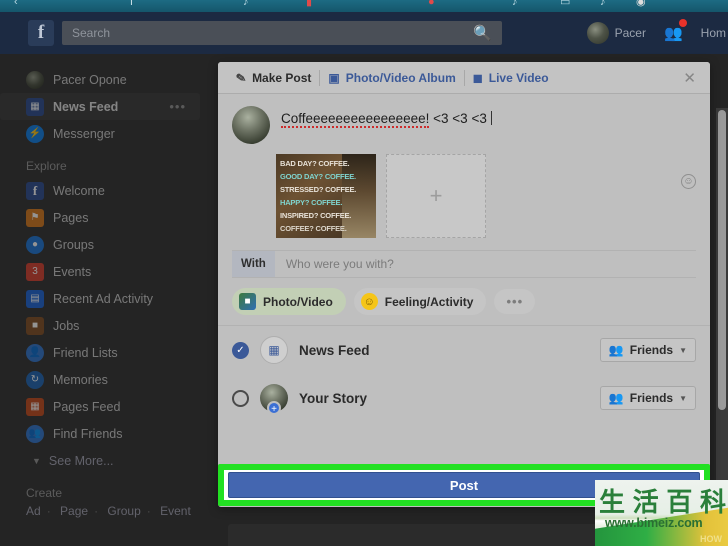  I want to click on tab-label: Live Video, so click(518, 77).